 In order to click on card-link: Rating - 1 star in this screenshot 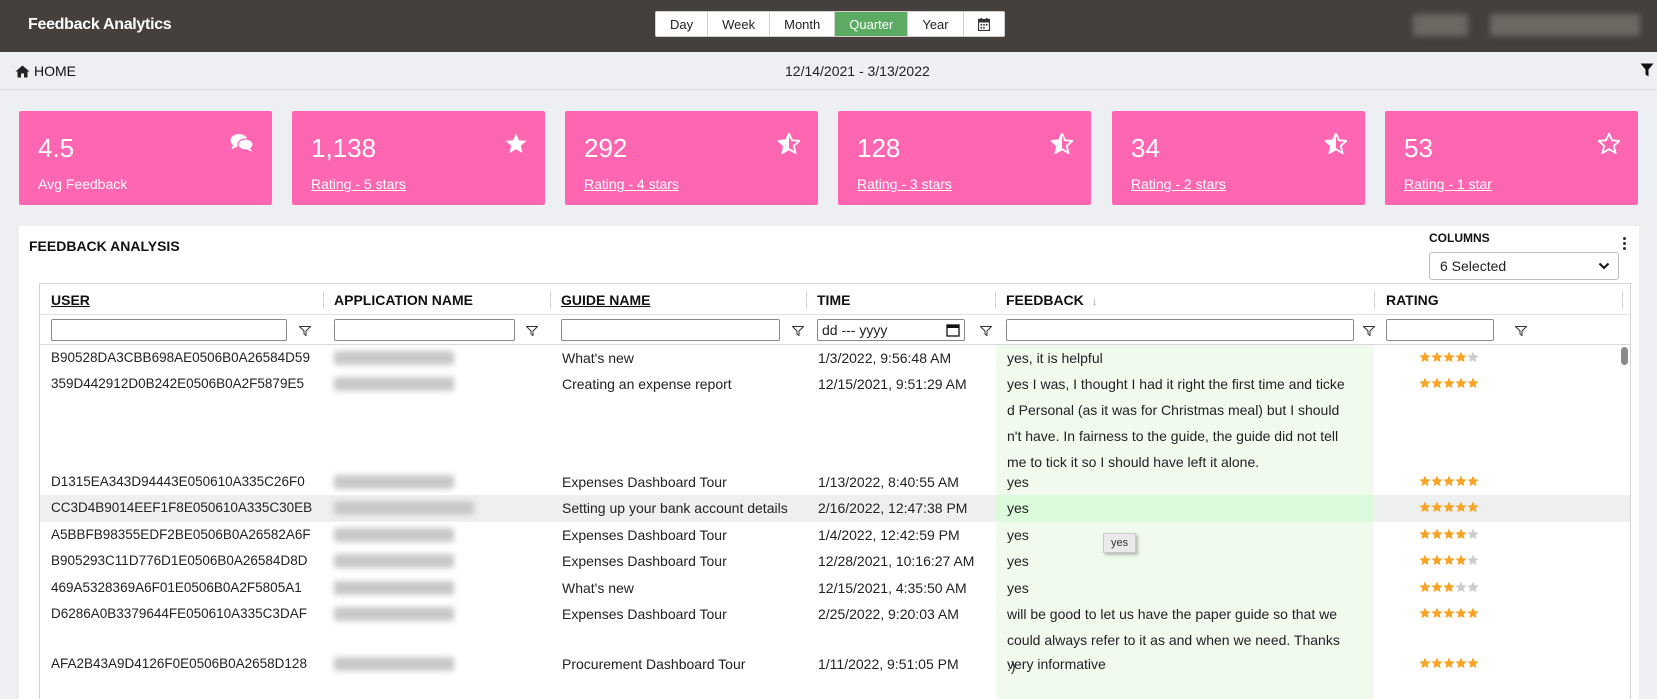, I will do `click(1448, 184)`.